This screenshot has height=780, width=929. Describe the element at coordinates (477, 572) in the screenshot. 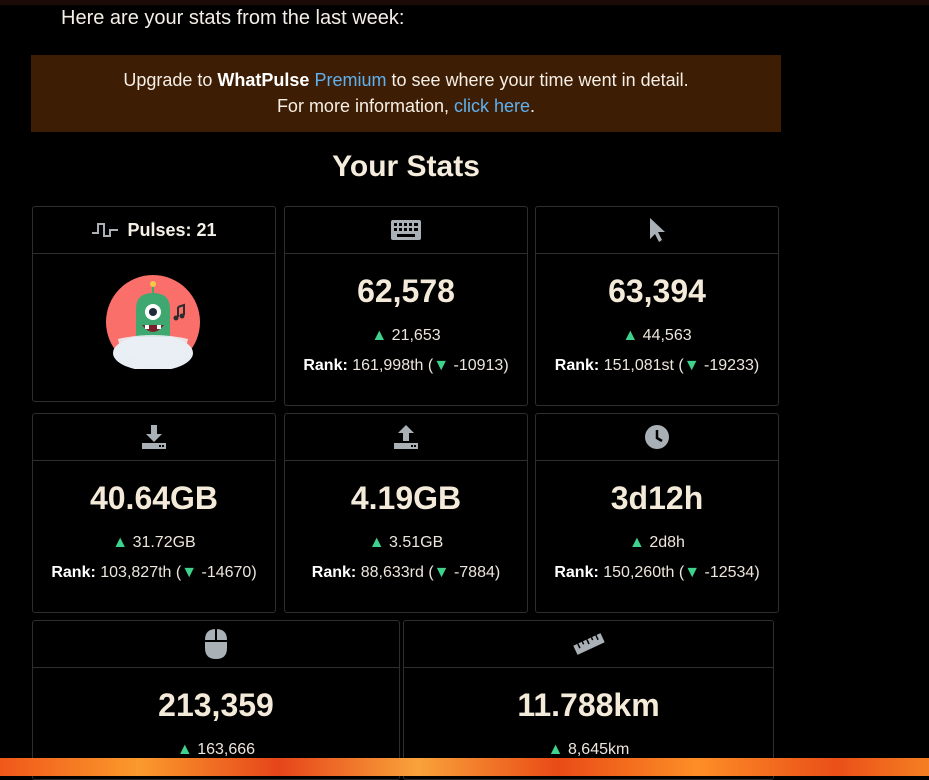

I see `upload-rank-delta: -7884)` at that location.